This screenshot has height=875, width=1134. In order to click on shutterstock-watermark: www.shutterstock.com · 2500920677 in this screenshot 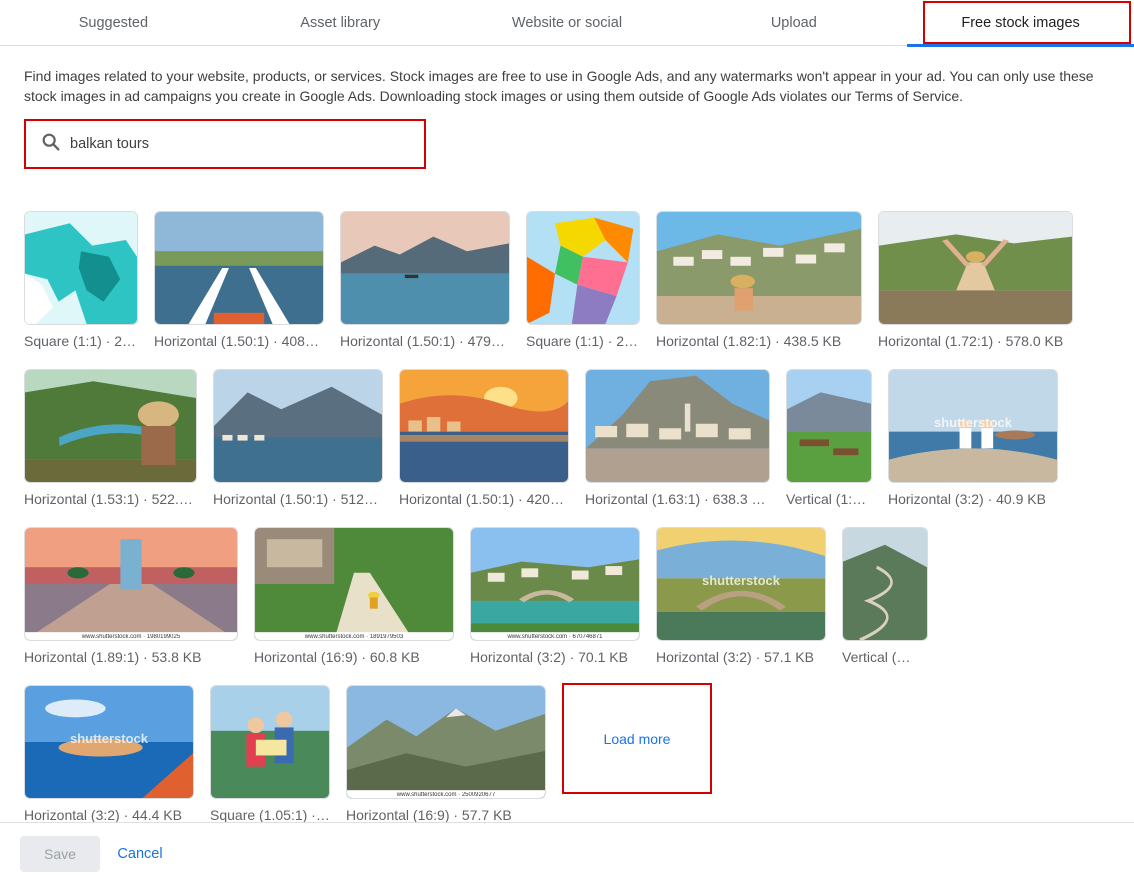, I will do `click(446, 795)`.